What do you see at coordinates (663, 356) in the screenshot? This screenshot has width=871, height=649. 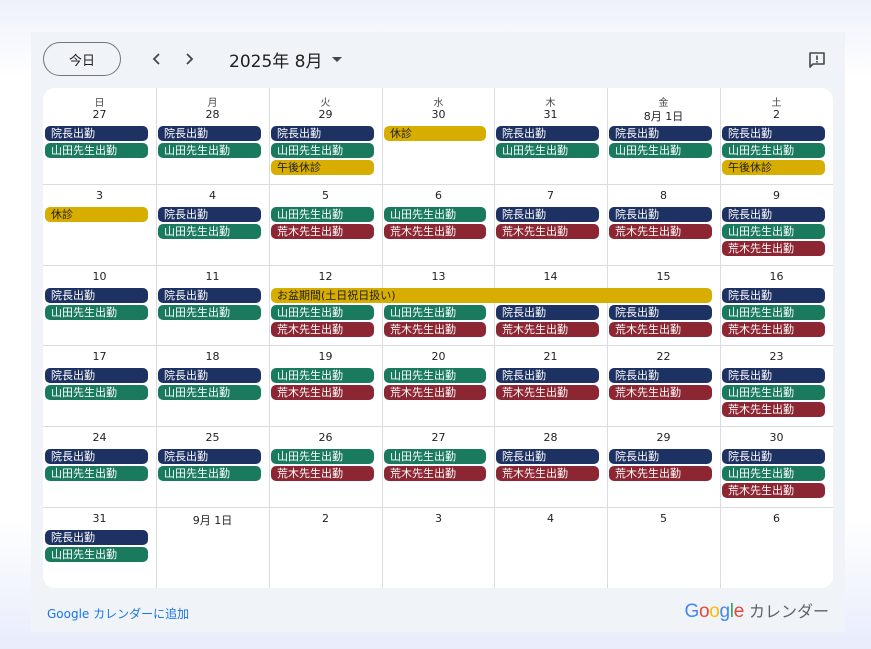 I see `day-number: 22` at bounding box center [663, 356].